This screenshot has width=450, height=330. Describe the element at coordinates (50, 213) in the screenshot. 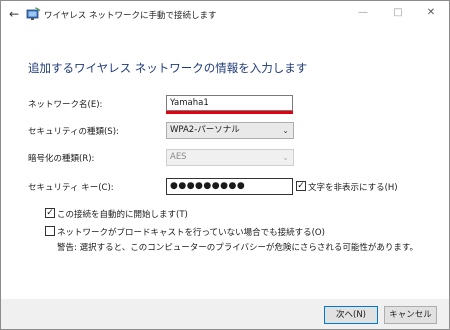

I see `auto-connect-checkbox: ✓` at that location.